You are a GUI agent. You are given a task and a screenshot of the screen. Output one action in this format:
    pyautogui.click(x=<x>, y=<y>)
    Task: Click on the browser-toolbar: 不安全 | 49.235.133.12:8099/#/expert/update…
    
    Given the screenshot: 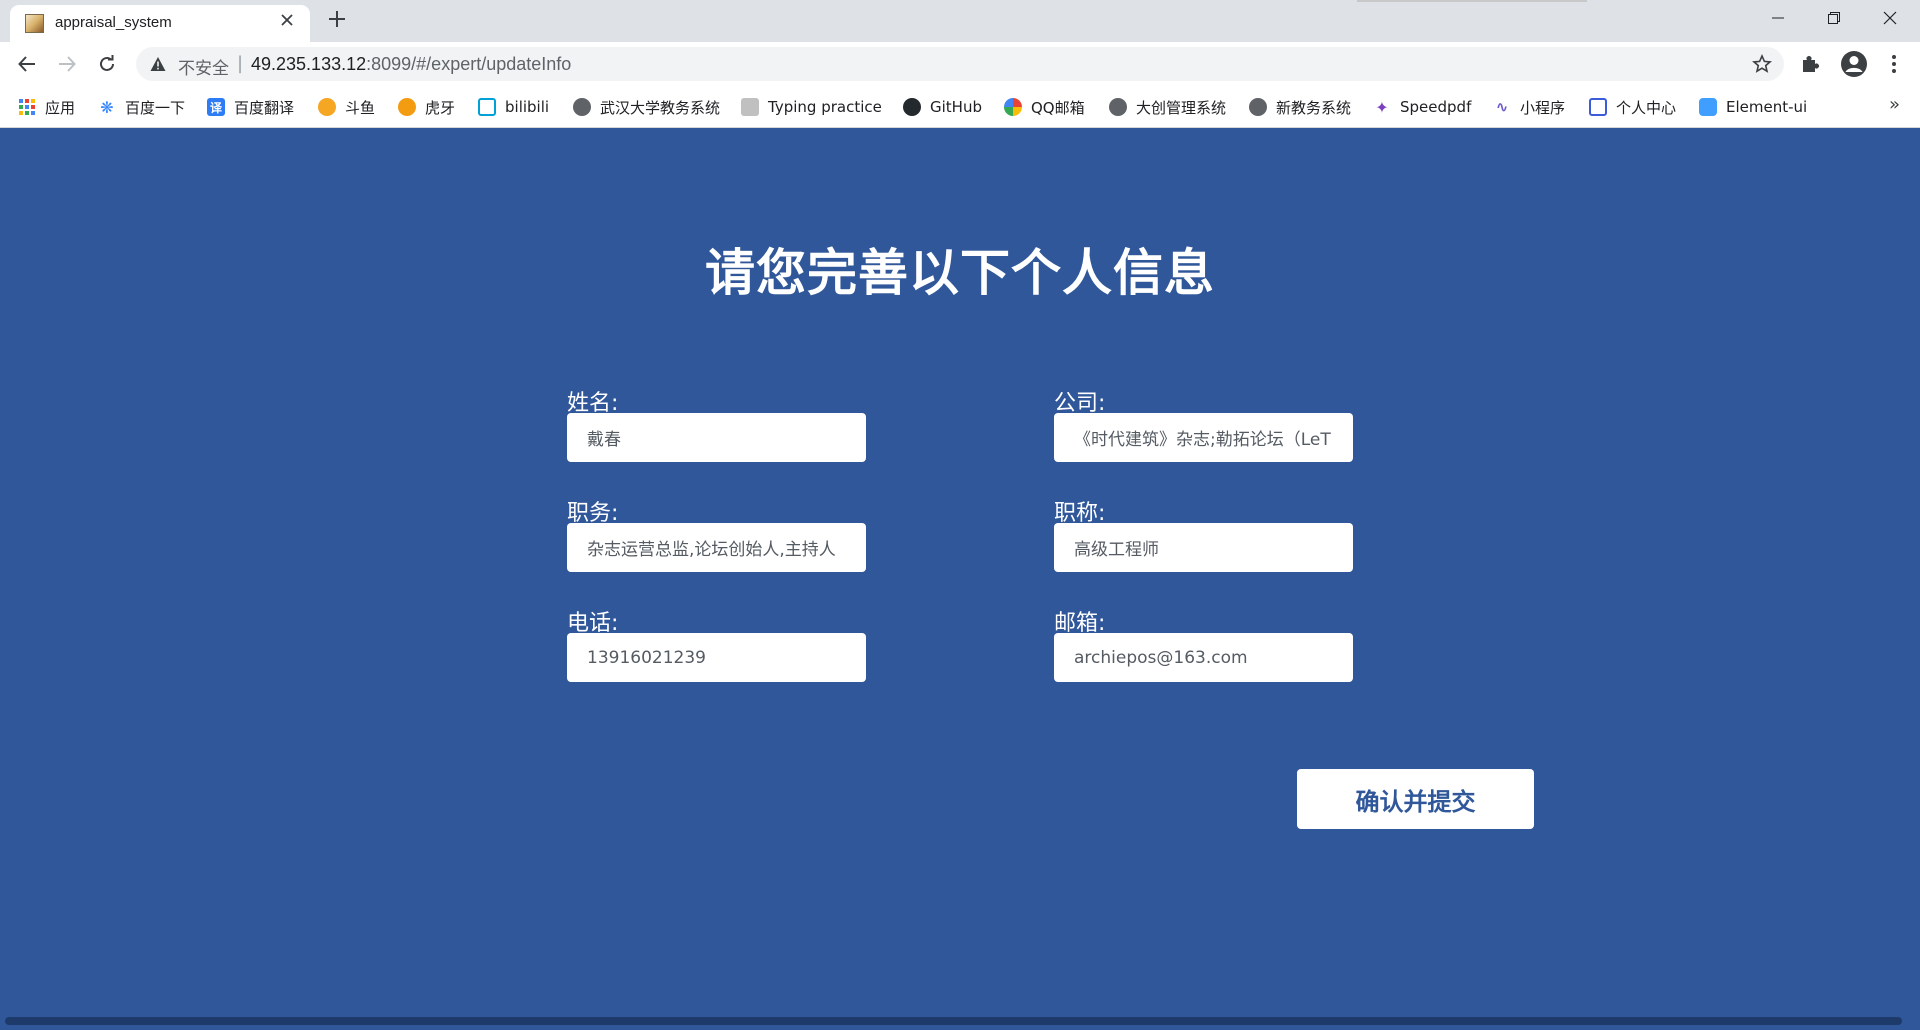 What is the action you would take?
    pyautogui.click(x=960, y=64)
    